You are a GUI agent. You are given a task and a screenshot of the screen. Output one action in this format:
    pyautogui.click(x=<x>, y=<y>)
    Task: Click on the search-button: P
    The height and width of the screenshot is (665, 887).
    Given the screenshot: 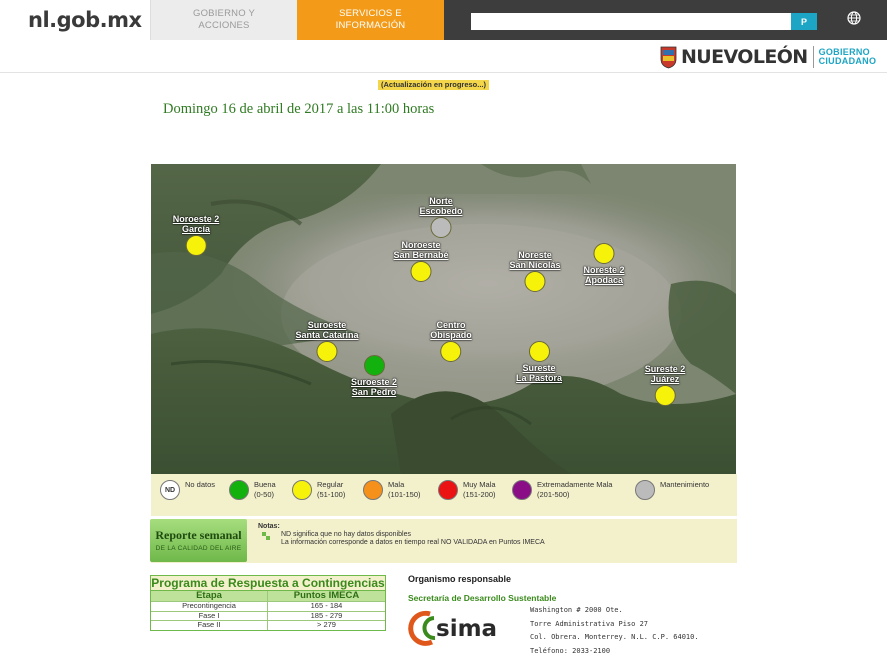 What is the action you would take?
    pyautogui.click(x=804, y=21)
    